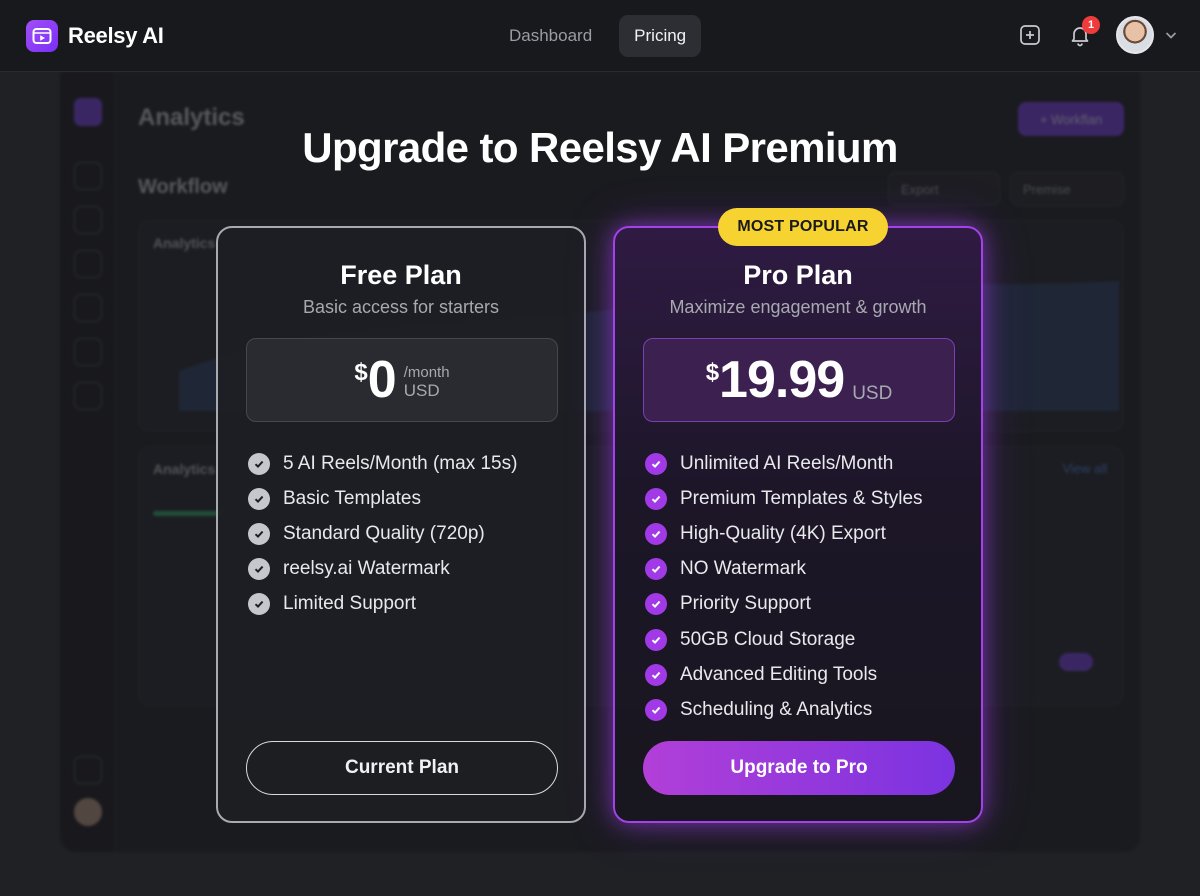  I want to click on app-logo: Reelsy AI, so click(95, 36).